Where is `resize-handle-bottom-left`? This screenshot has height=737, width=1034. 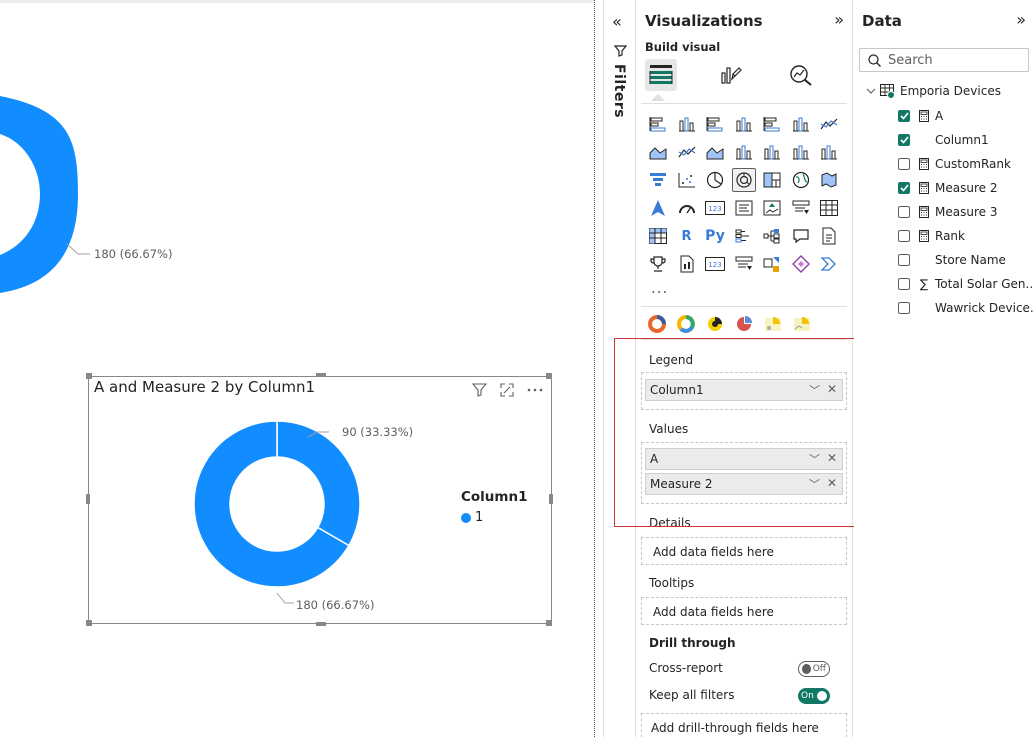 resize-handle-bottom-left is located at coordinates (89, 623).